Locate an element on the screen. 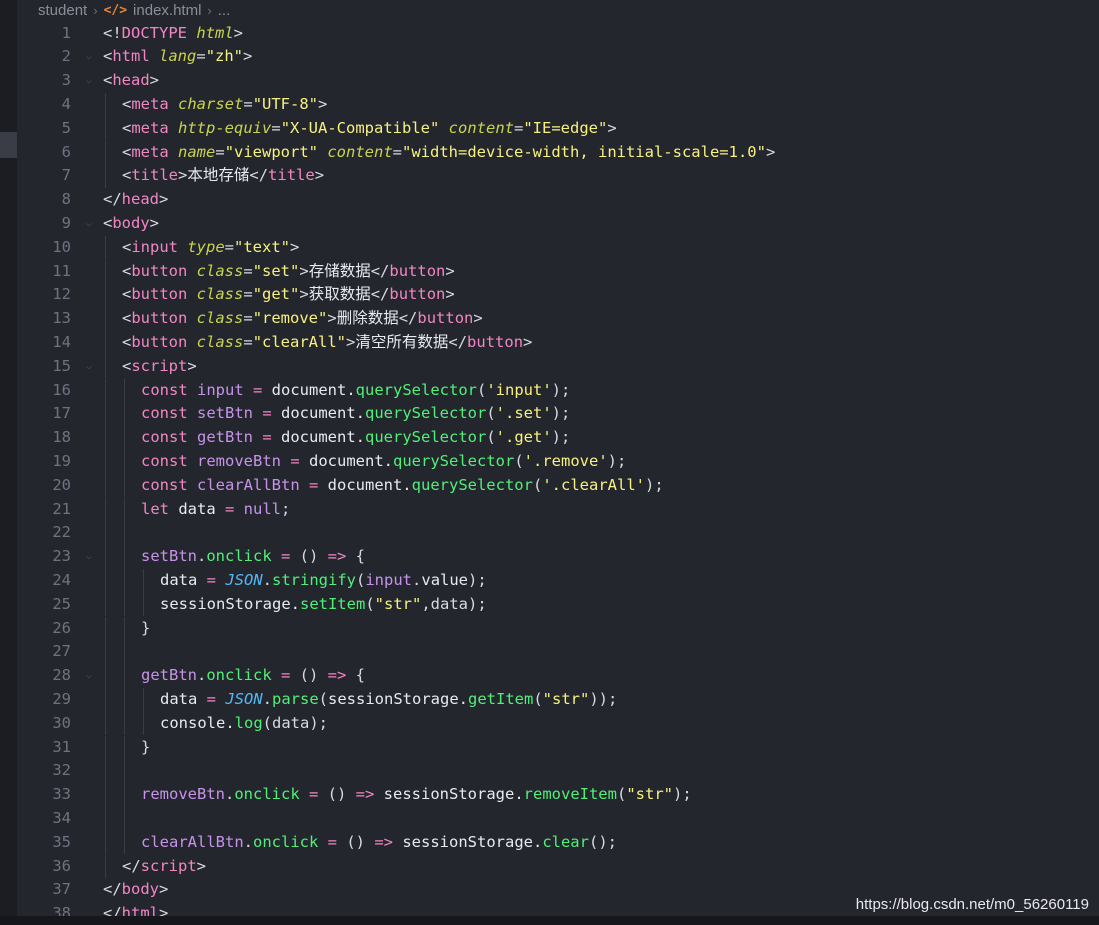 This screenshot has height=925, width=1099. line-number: 30 is located at coordinates (61, 722).